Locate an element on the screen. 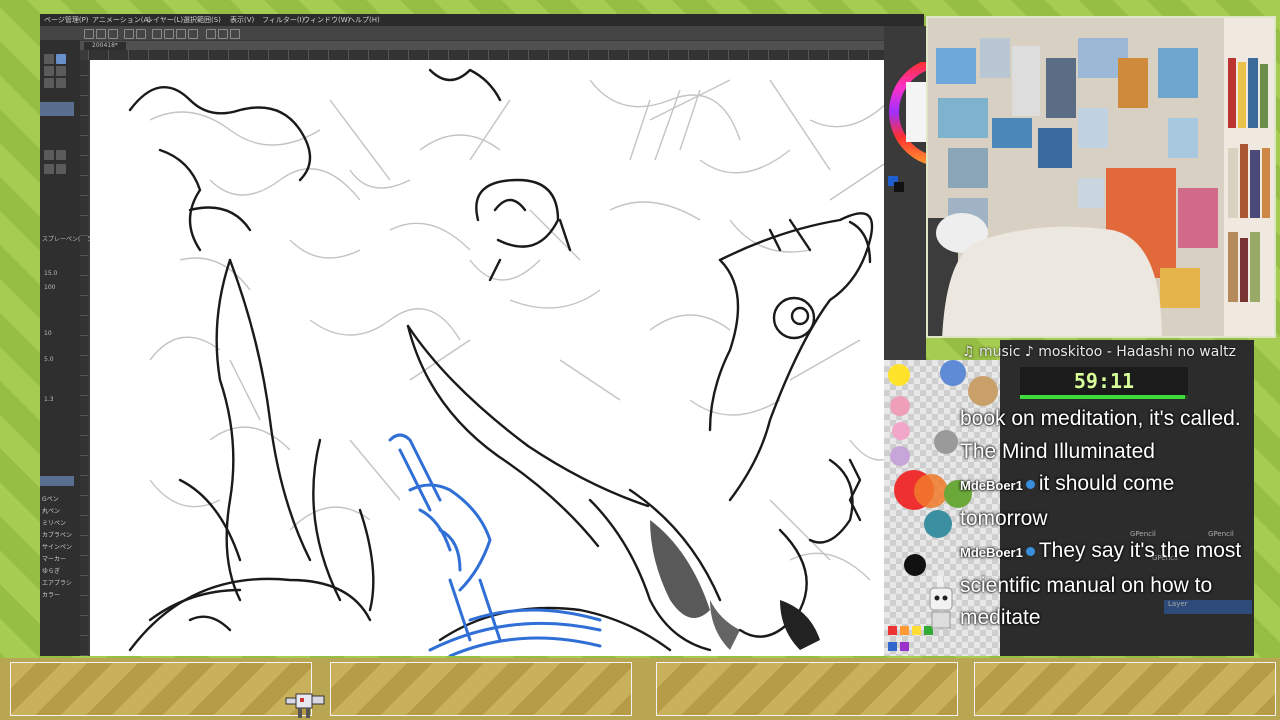 The image size is (1280, 720). menu-selection: 選択範囲(S) is located at coordinates (202, 20).